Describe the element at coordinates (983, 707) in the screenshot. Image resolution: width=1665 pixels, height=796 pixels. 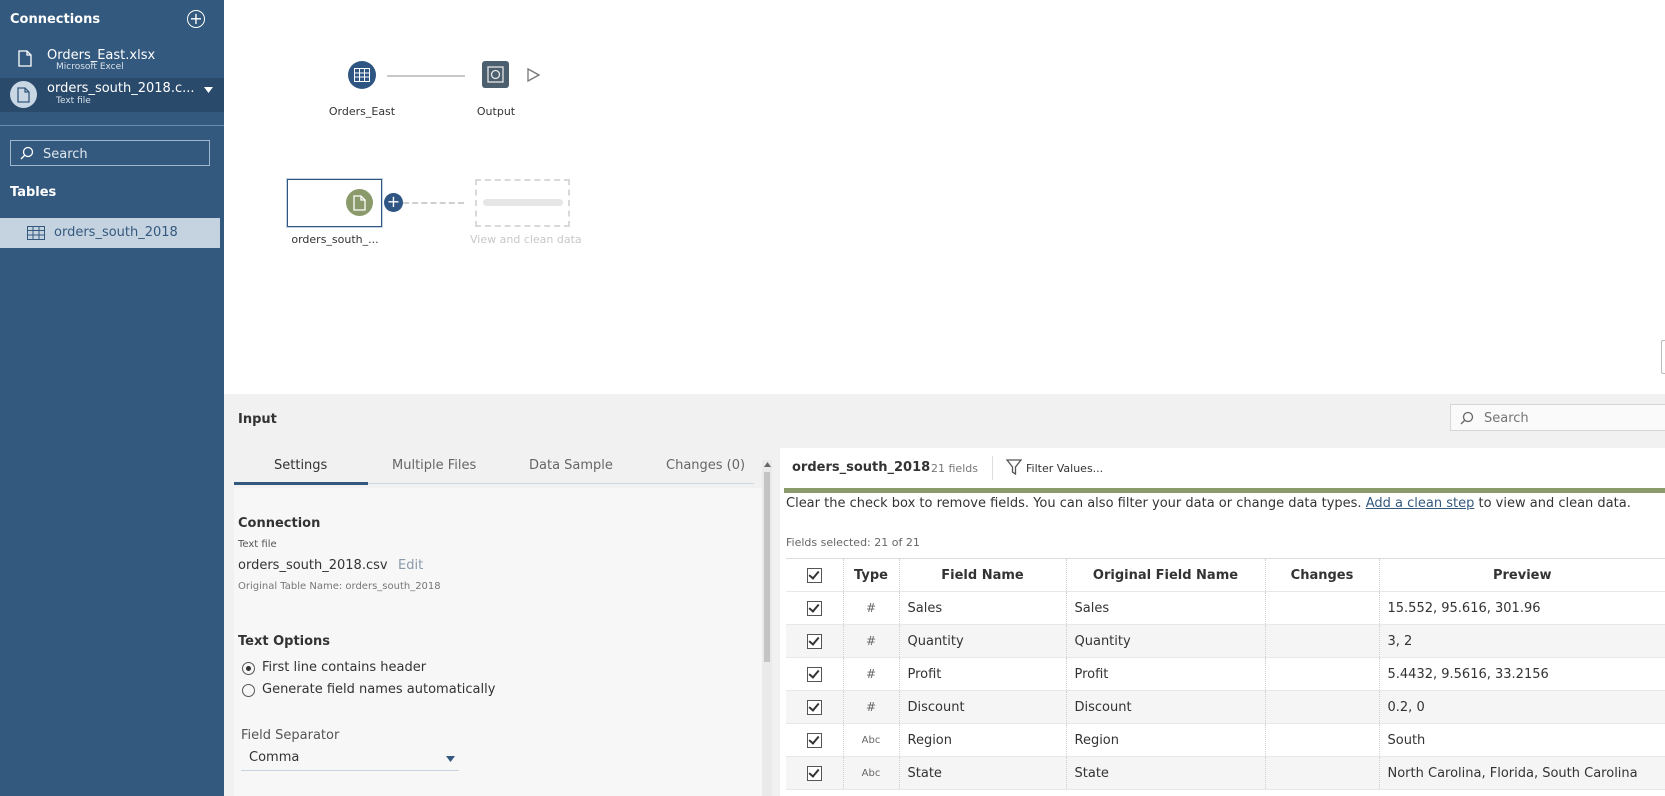
I see `field-name-cell: Discount` at that location.